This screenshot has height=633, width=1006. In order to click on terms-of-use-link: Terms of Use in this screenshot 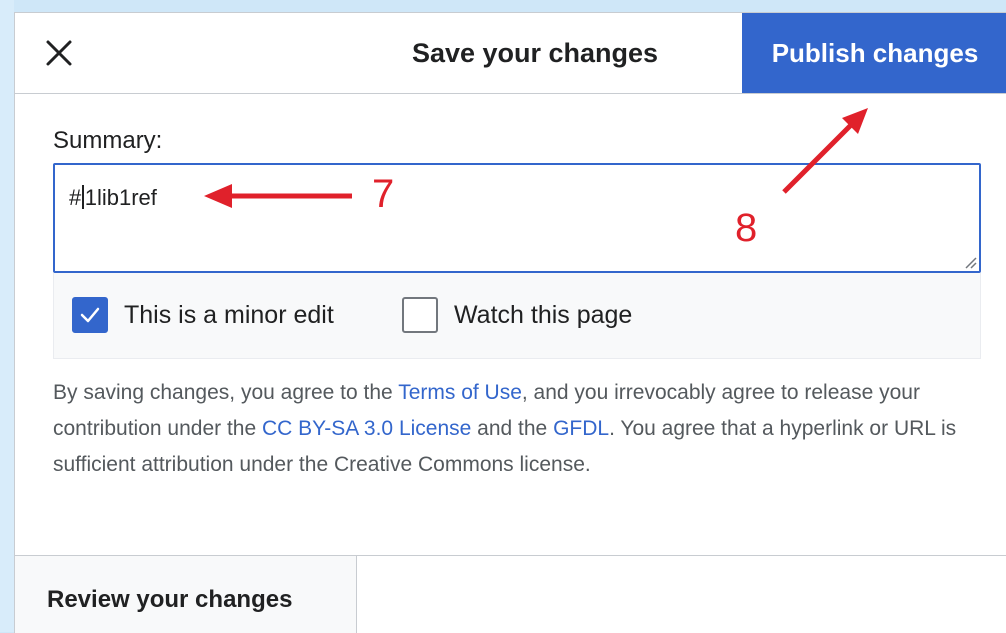, I will do `click(460, 392)`.